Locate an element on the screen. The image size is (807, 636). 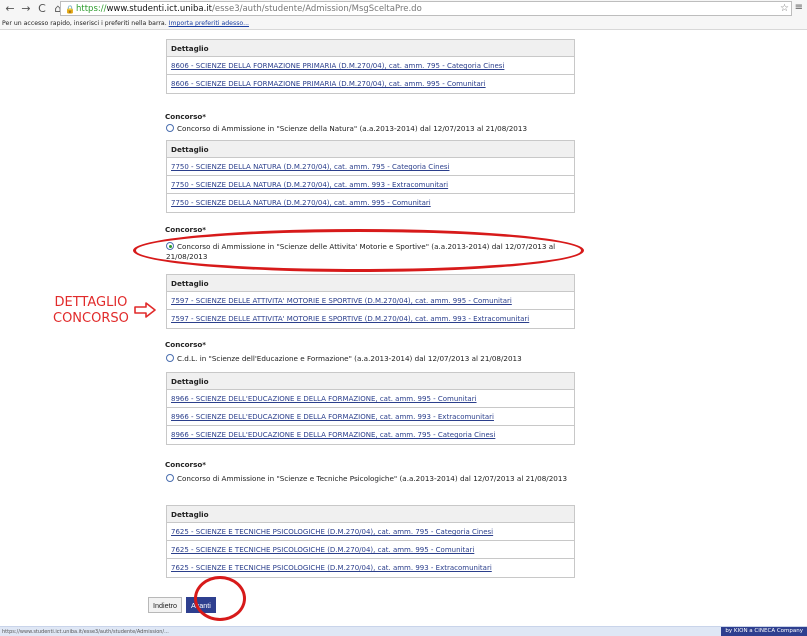
url-host: www.studenti.ict.uniba.it is located at coordinates (159, 8).